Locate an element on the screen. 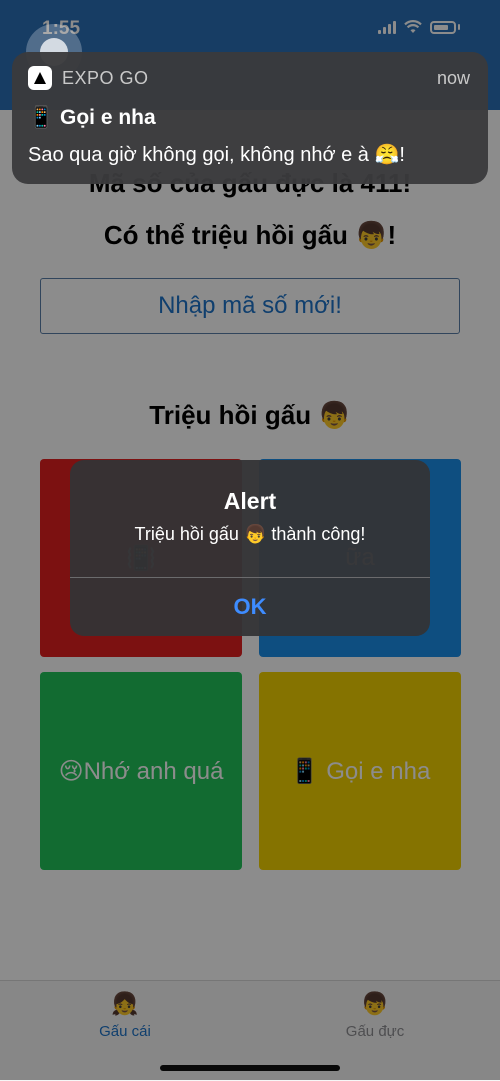  notification-time: now is located at coordinates (453, 78).